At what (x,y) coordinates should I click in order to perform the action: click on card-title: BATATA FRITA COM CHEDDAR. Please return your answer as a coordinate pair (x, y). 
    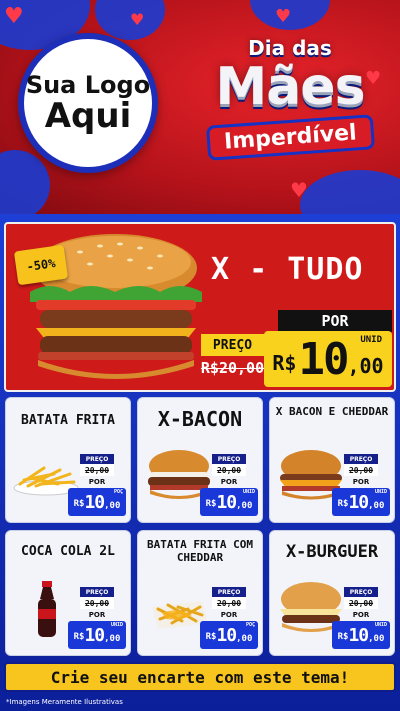
    Looking at the image, I should click on (200, 551).